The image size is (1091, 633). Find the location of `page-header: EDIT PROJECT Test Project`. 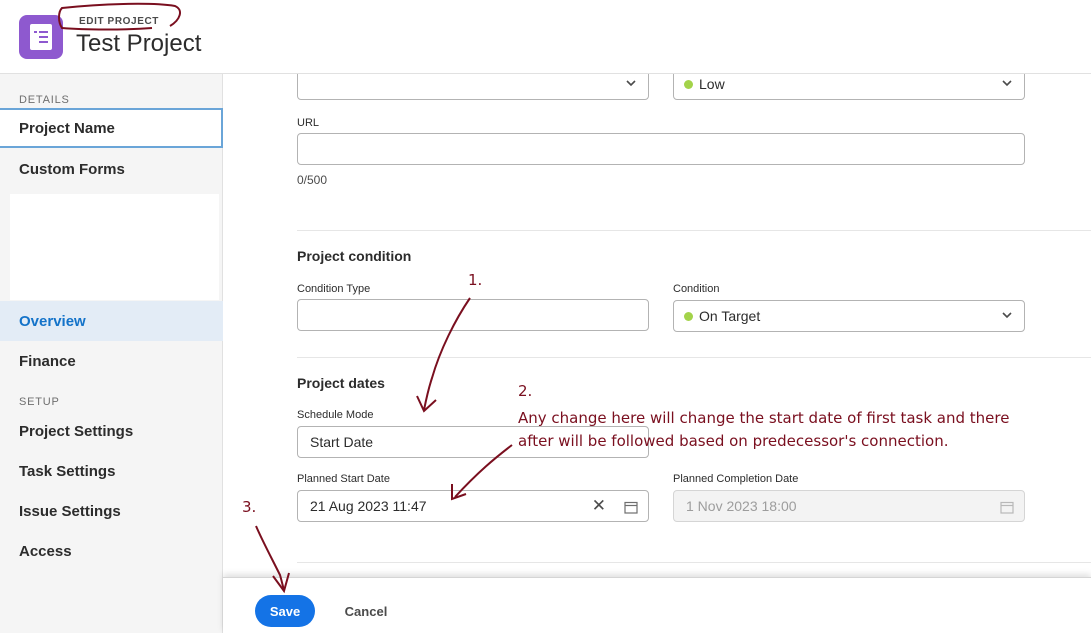

page-header: EDIT PROJECT Test Project is located at coordinates (545, 37).